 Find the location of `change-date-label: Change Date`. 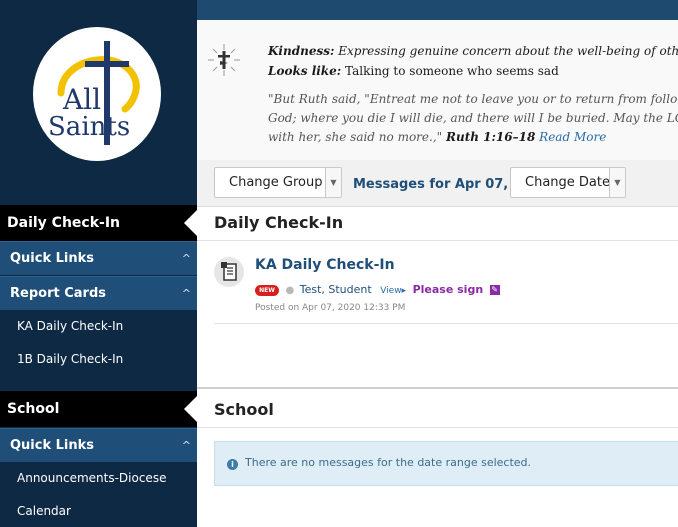

change-date-label: Change Date is located at coordinates (567, 182).